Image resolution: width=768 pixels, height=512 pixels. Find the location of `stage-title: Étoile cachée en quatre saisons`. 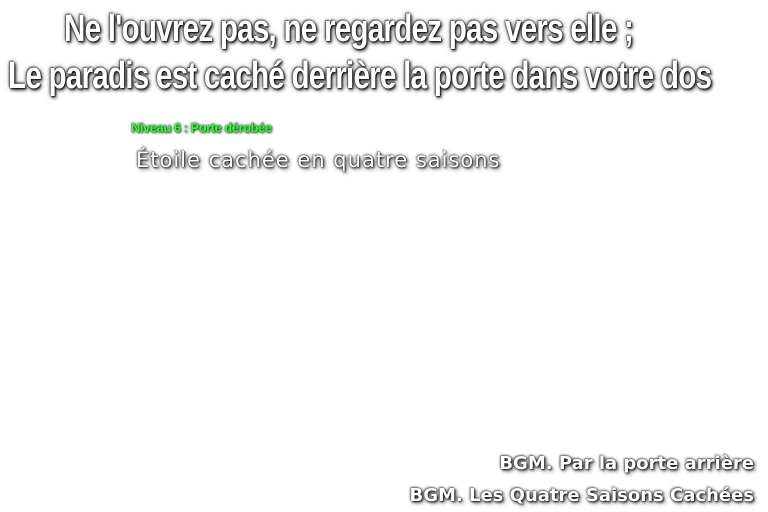

stage-title: Étoile cachée en quatre saisons is located at coordinates (318, 160).